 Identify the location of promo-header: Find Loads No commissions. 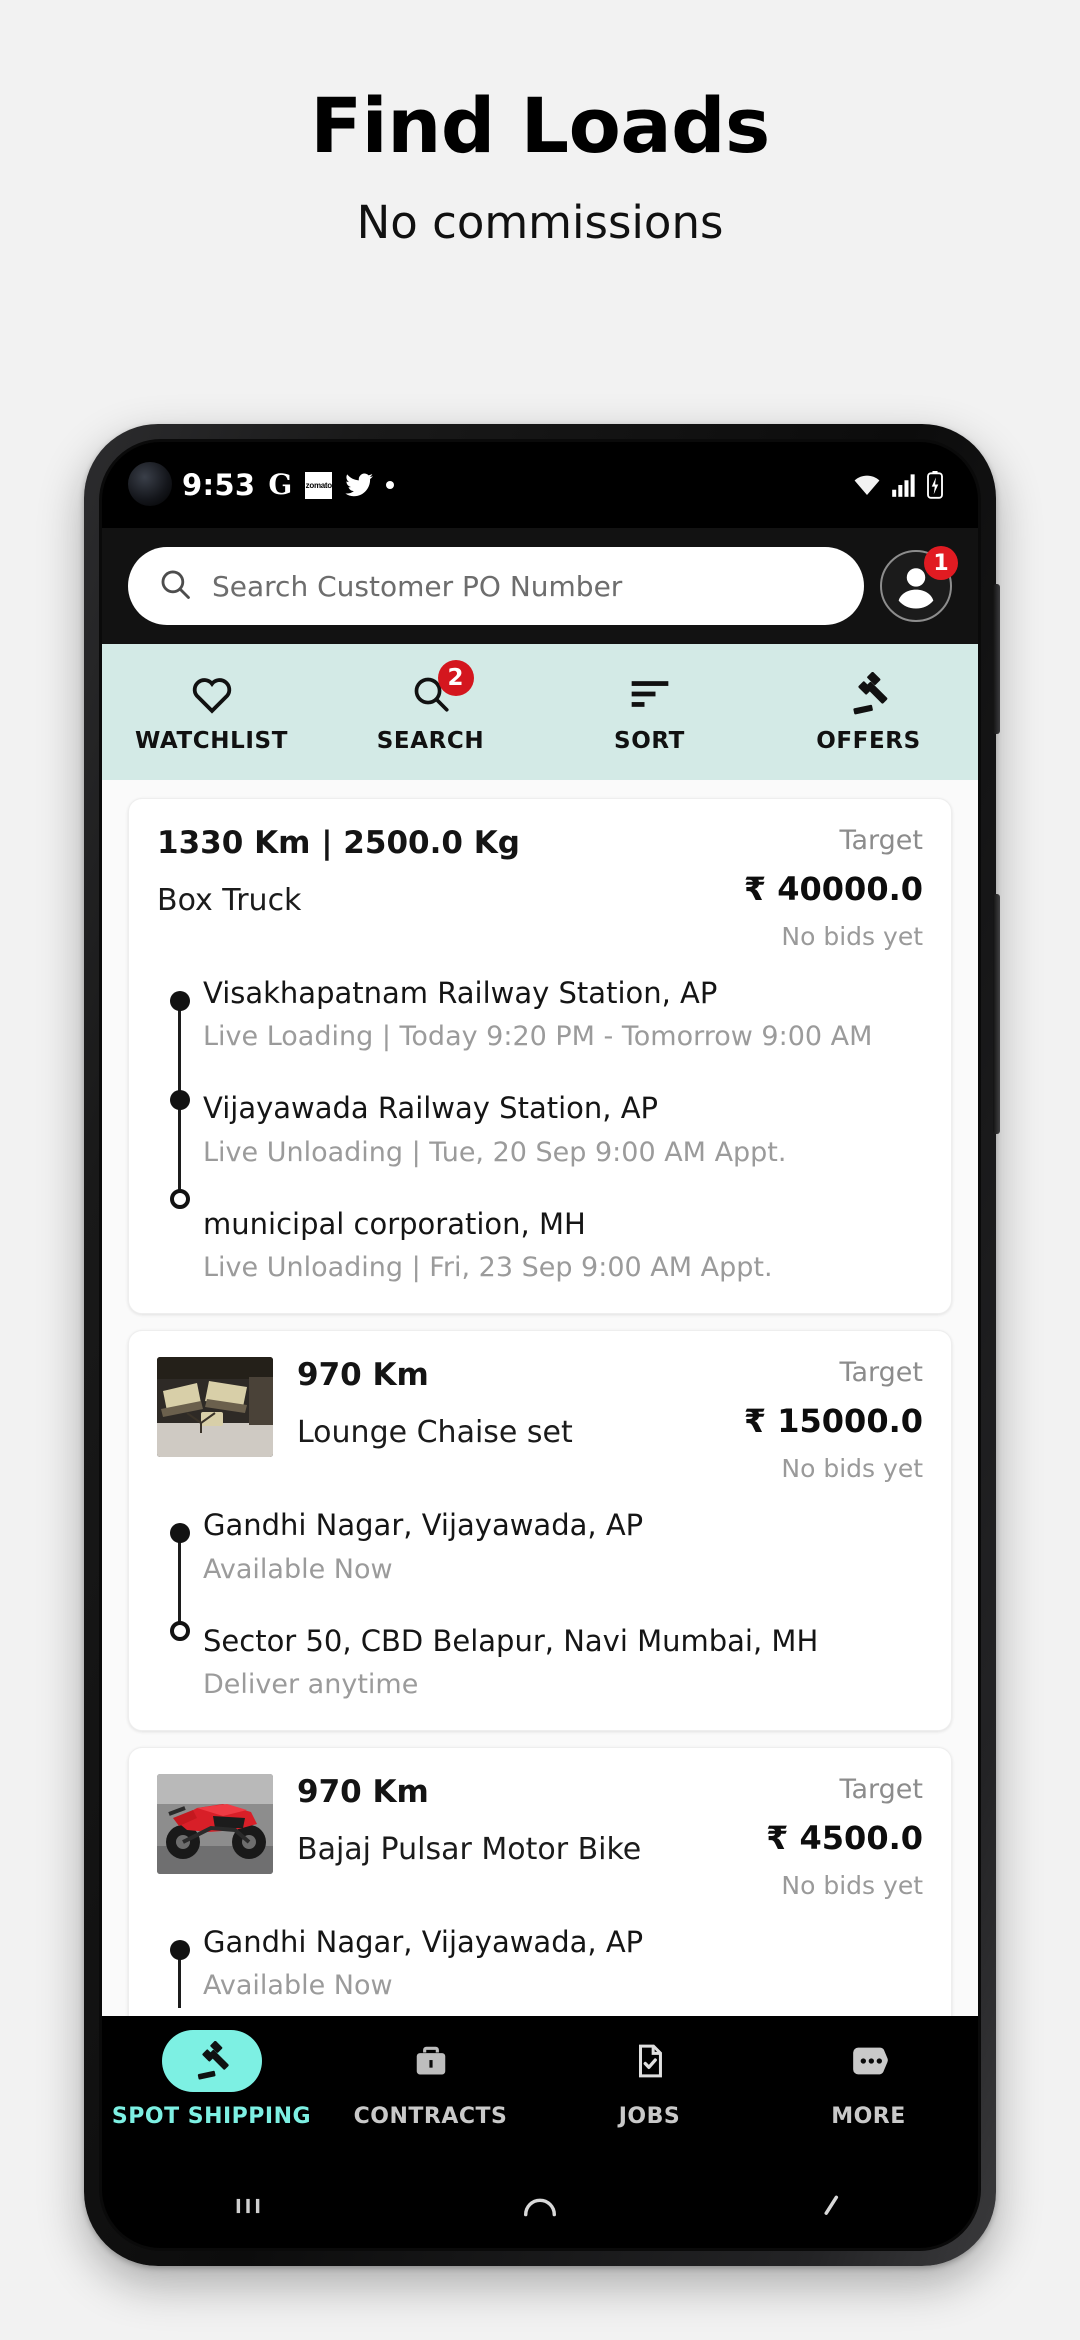
(540, 125).